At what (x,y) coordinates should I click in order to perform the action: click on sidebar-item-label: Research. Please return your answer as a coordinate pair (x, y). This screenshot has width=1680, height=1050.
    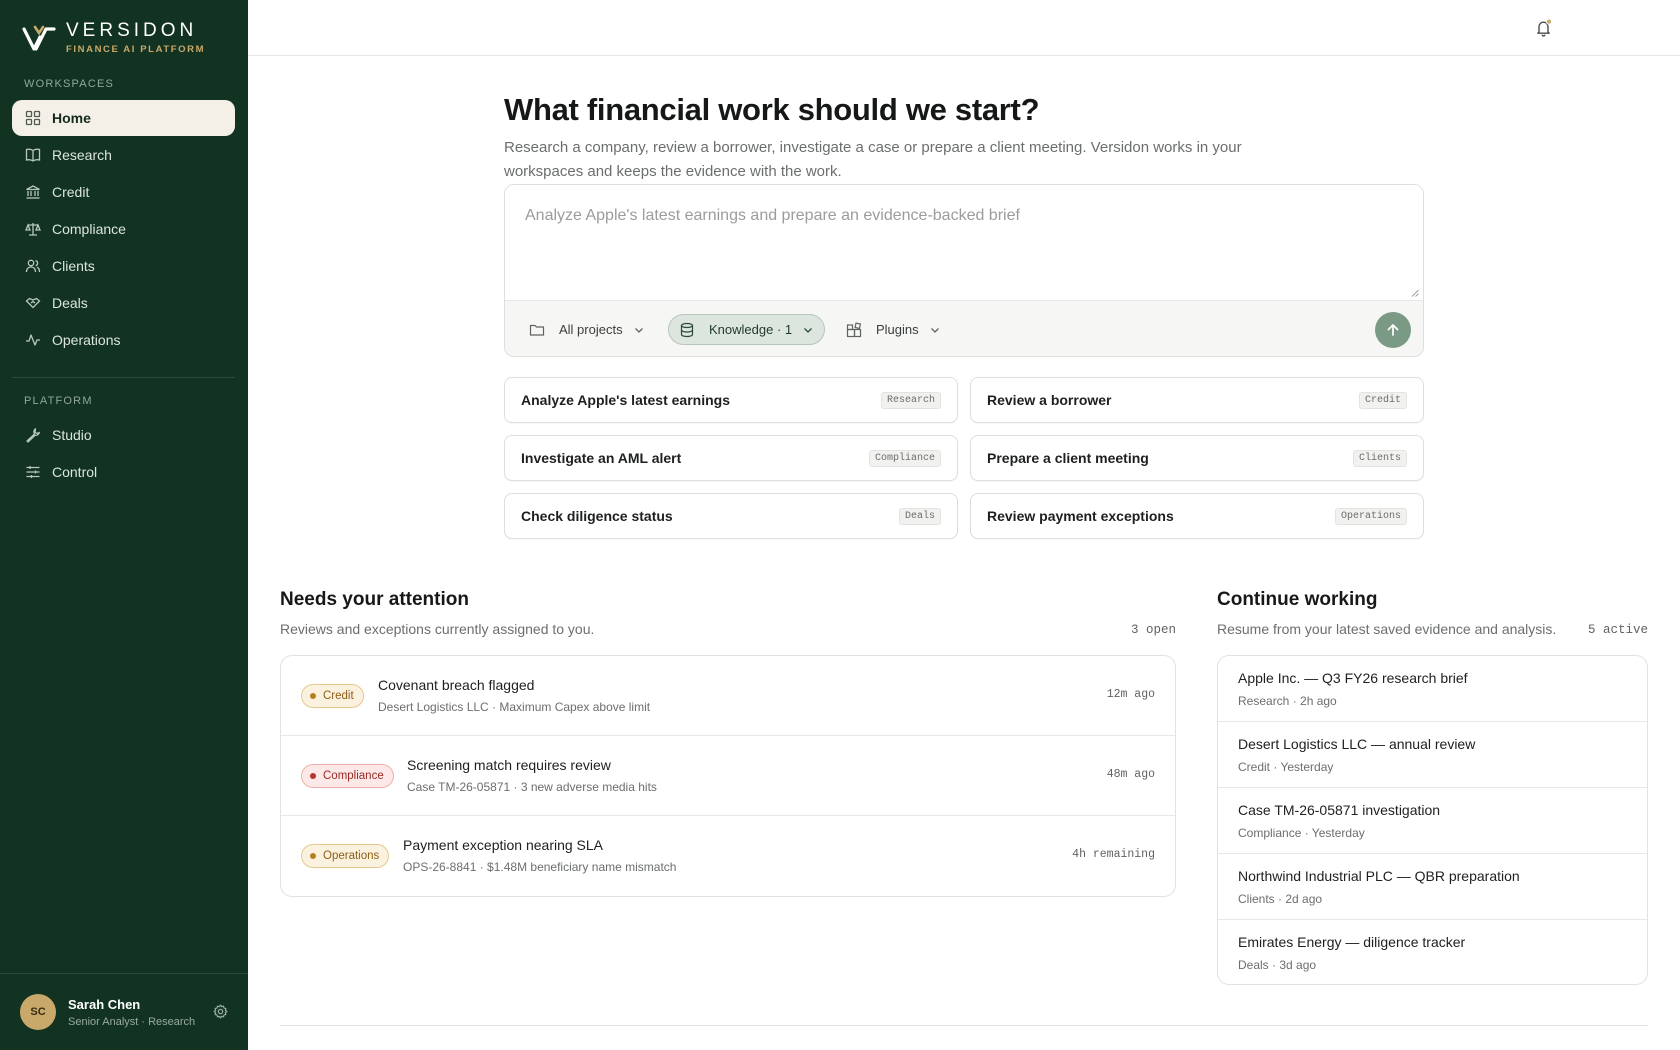
    Looking at the image, I should click on (82, 155).